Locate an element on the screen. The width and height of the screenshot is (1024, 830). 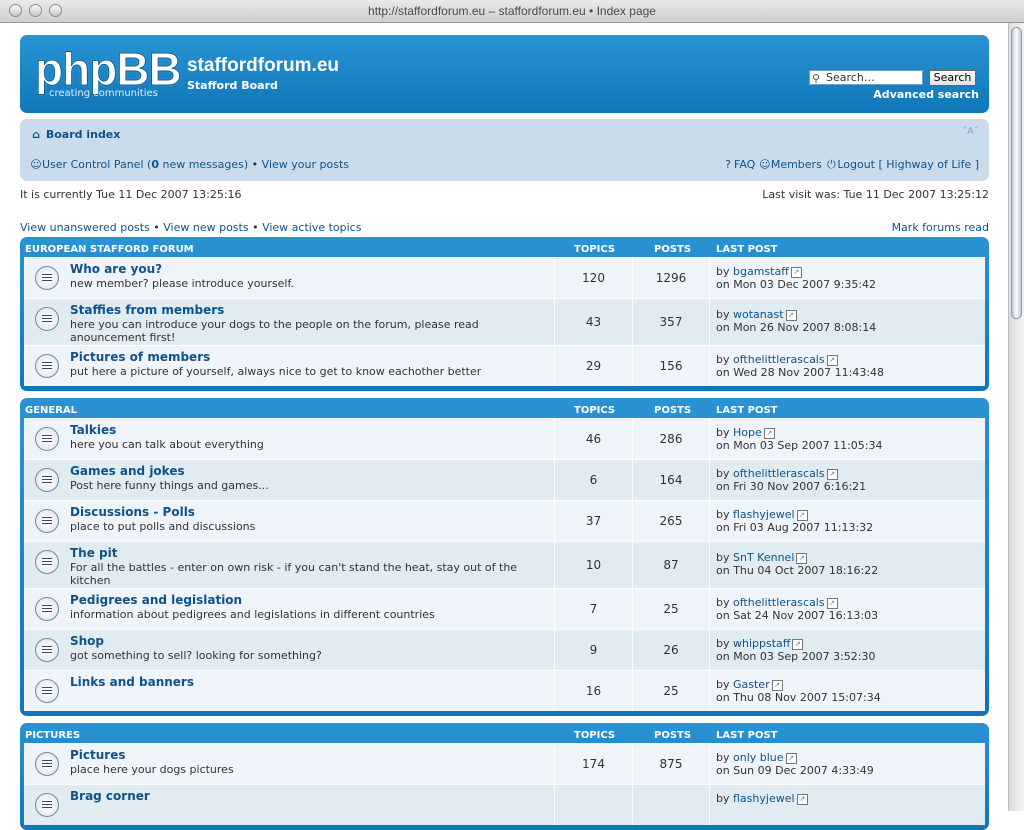
unanswered-posts-link: View unanswered posts is located at coordinates (85, 227).